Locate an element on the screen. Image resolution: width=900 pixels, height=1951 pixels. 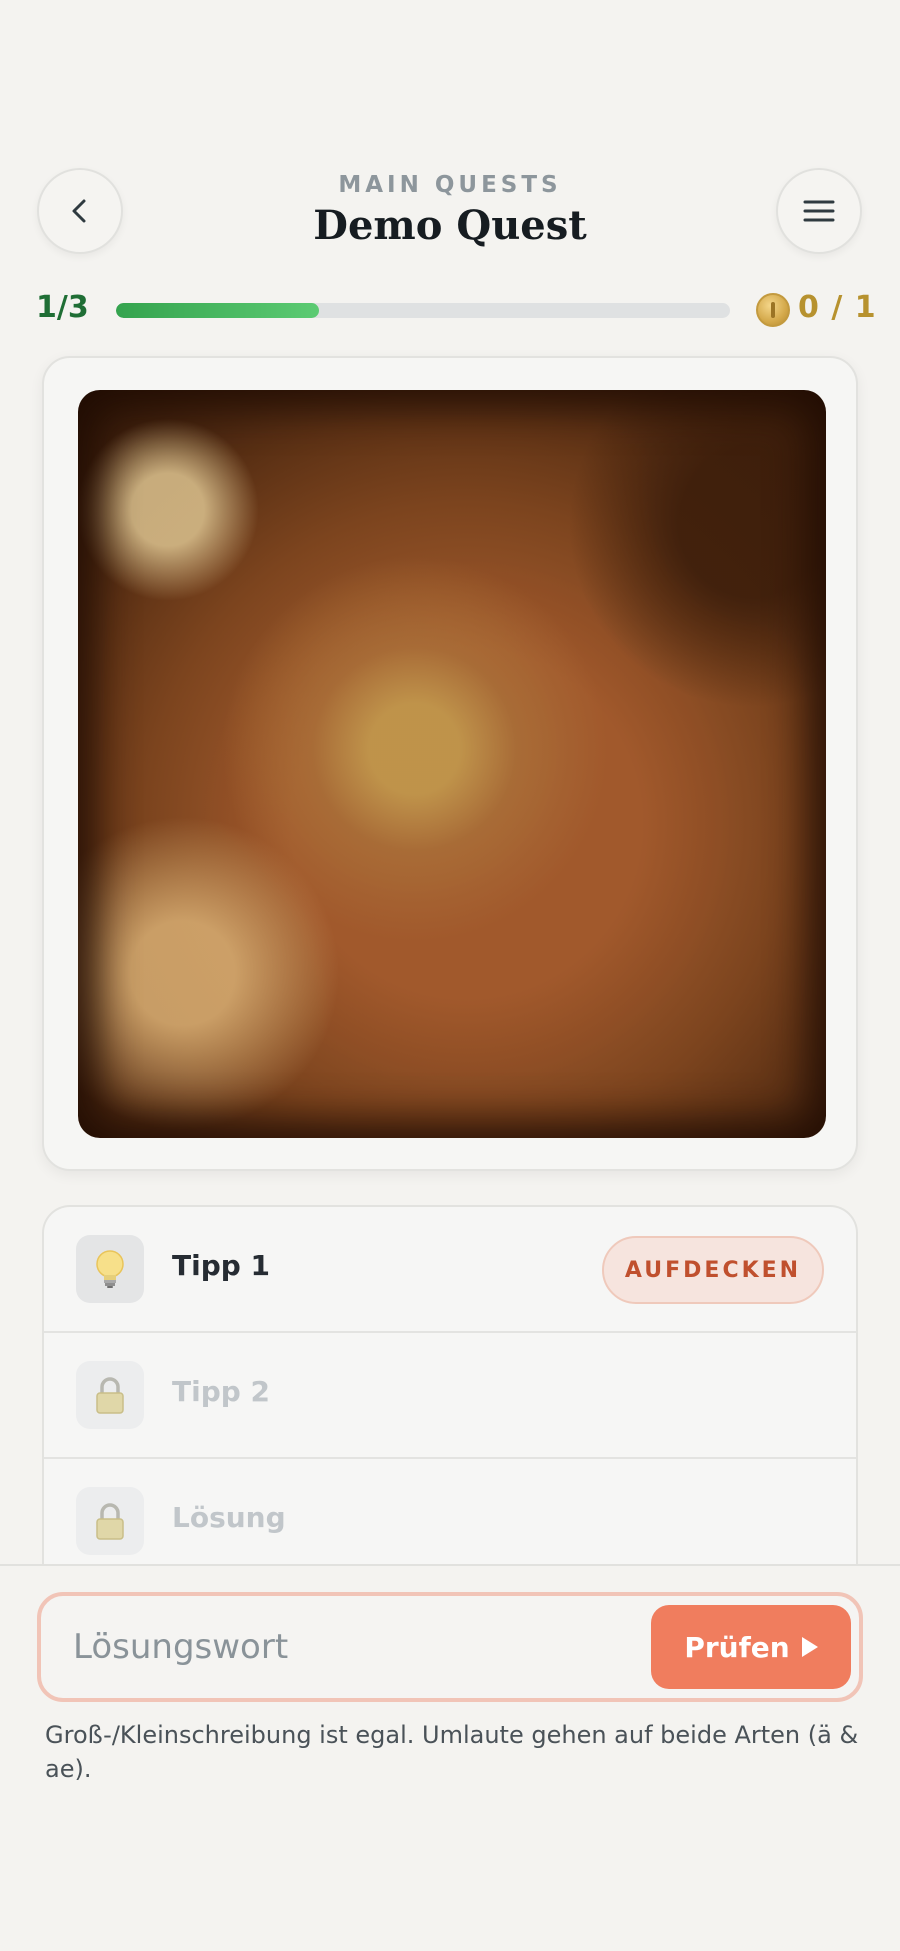
hint-label: Tipp 1 is located at coordinates (221, 1265).